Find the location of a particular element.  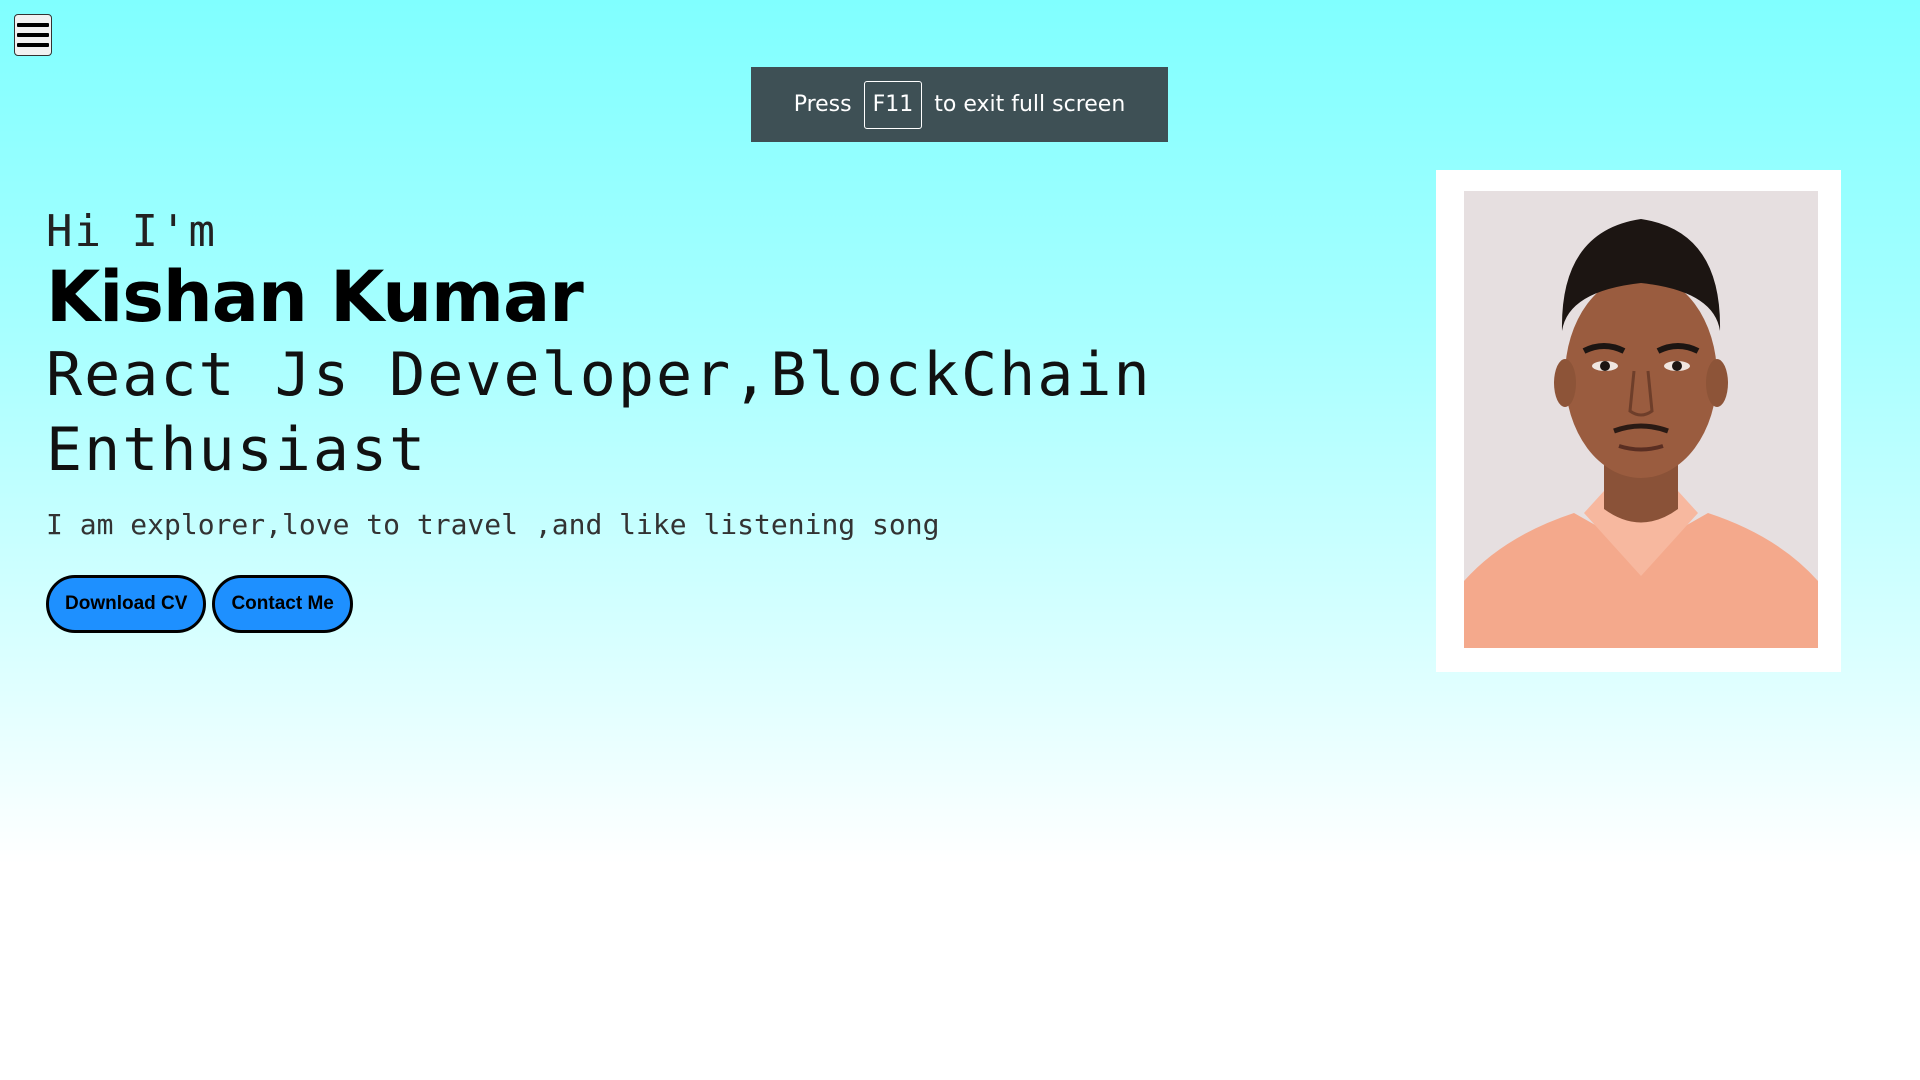

fullscreen-notice-suffix: to exit full screen is located at coordinates (1030, 104).